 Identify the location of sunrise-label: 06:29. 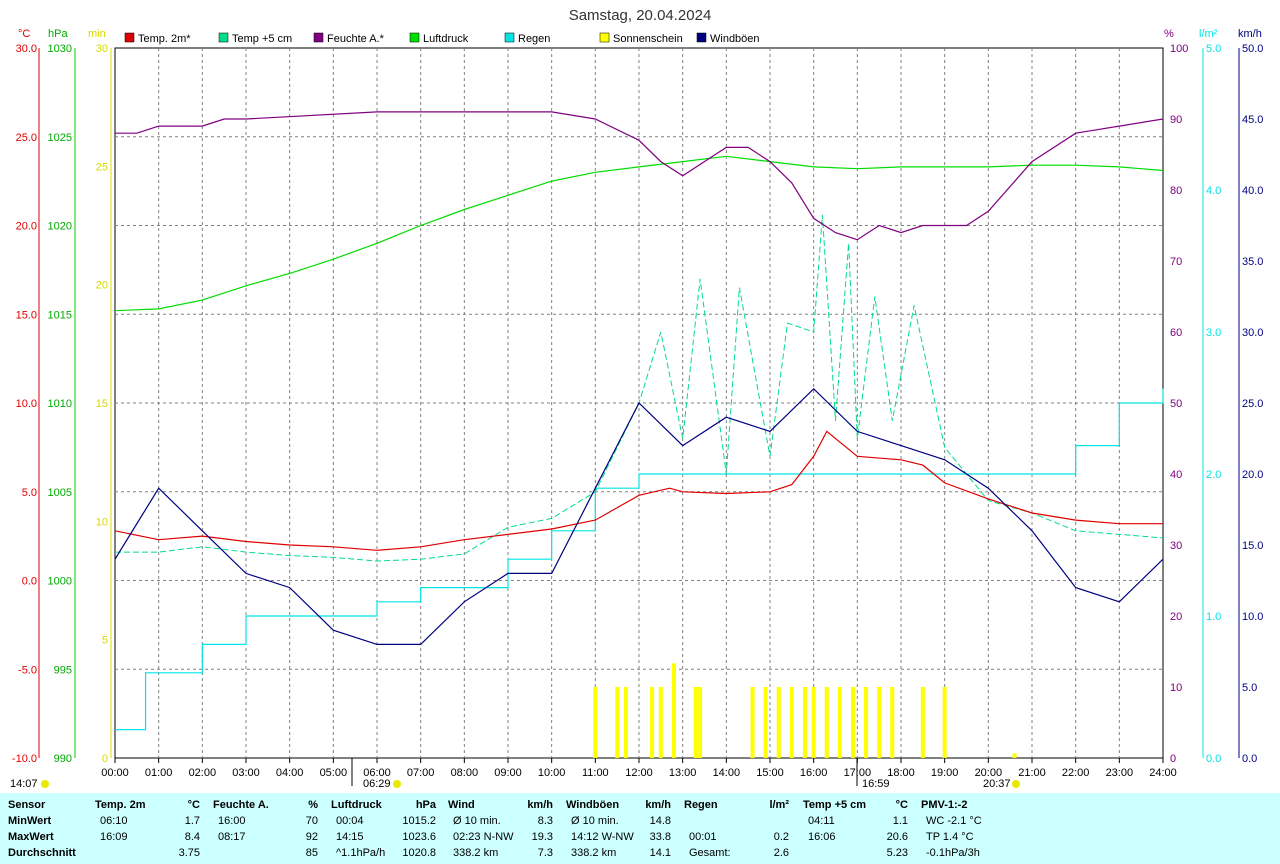
(377, 784).